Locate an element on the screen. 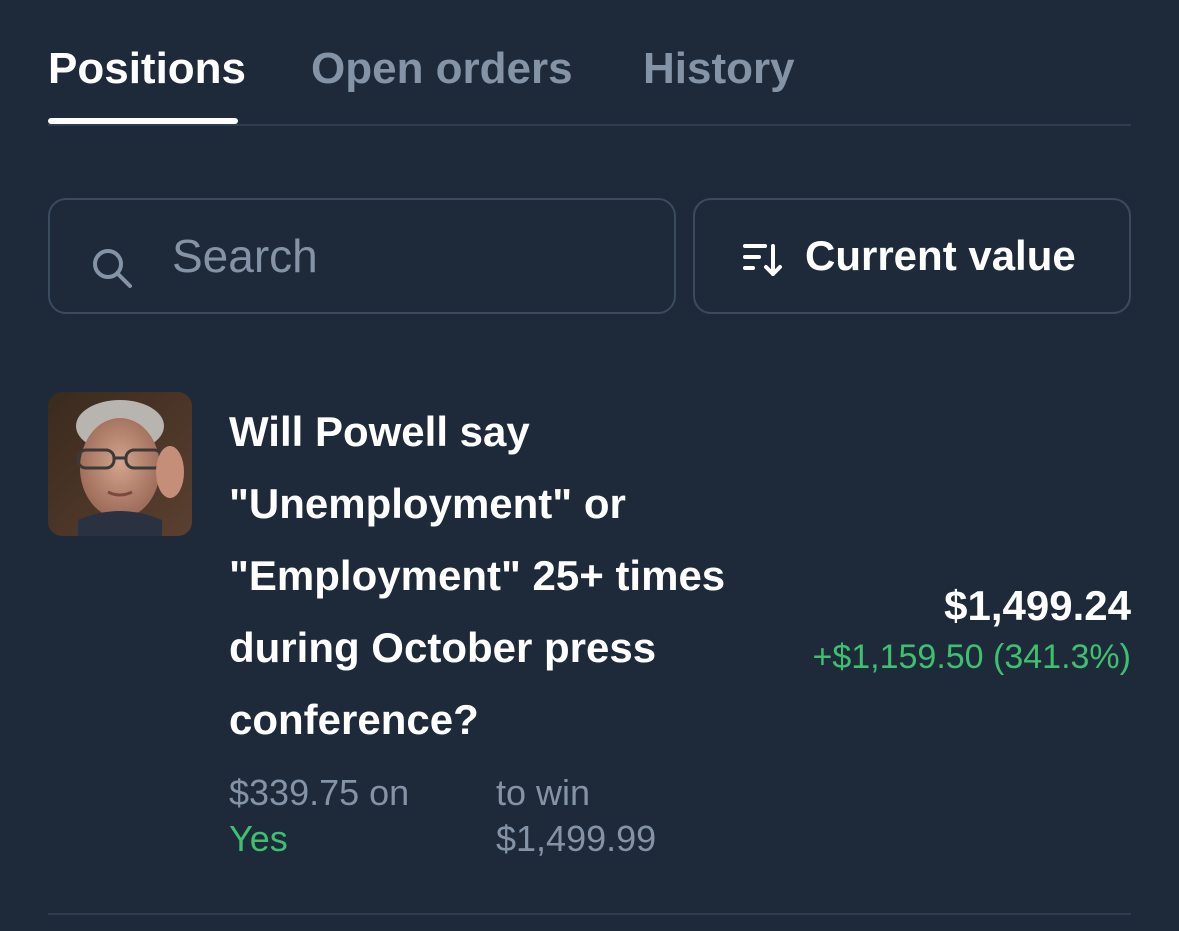 The width and height of the screenshot is (1179, 931). sort-button: Current value is located at coordinates (912, 256).